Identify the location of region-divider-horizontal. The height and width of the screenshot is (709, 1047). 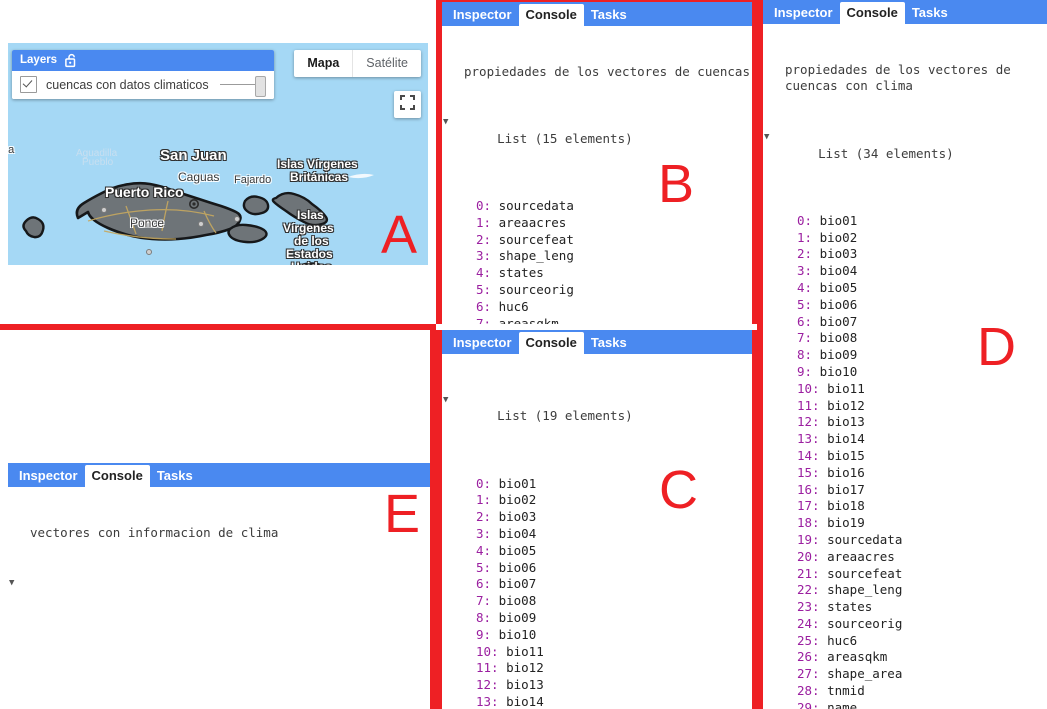
(218, 327).